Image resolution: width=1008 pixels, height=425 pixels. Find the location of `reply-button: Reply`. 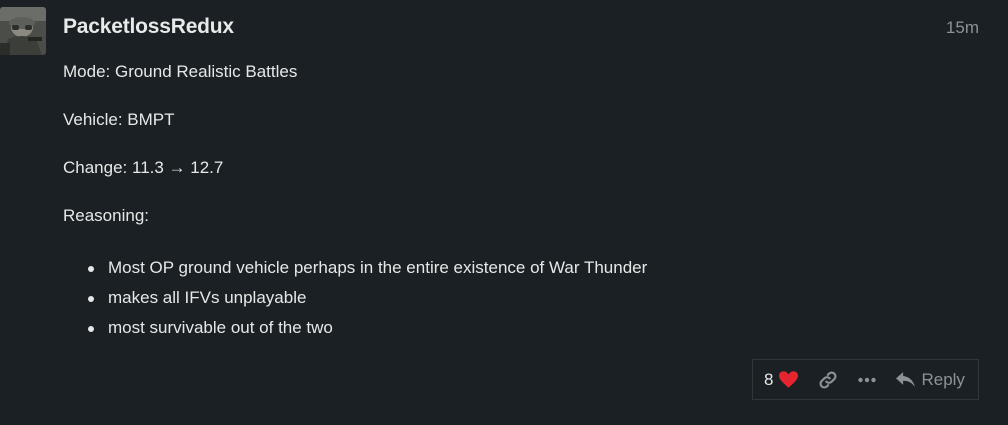

reply-button: Reply is located at coordinates (930, 379).